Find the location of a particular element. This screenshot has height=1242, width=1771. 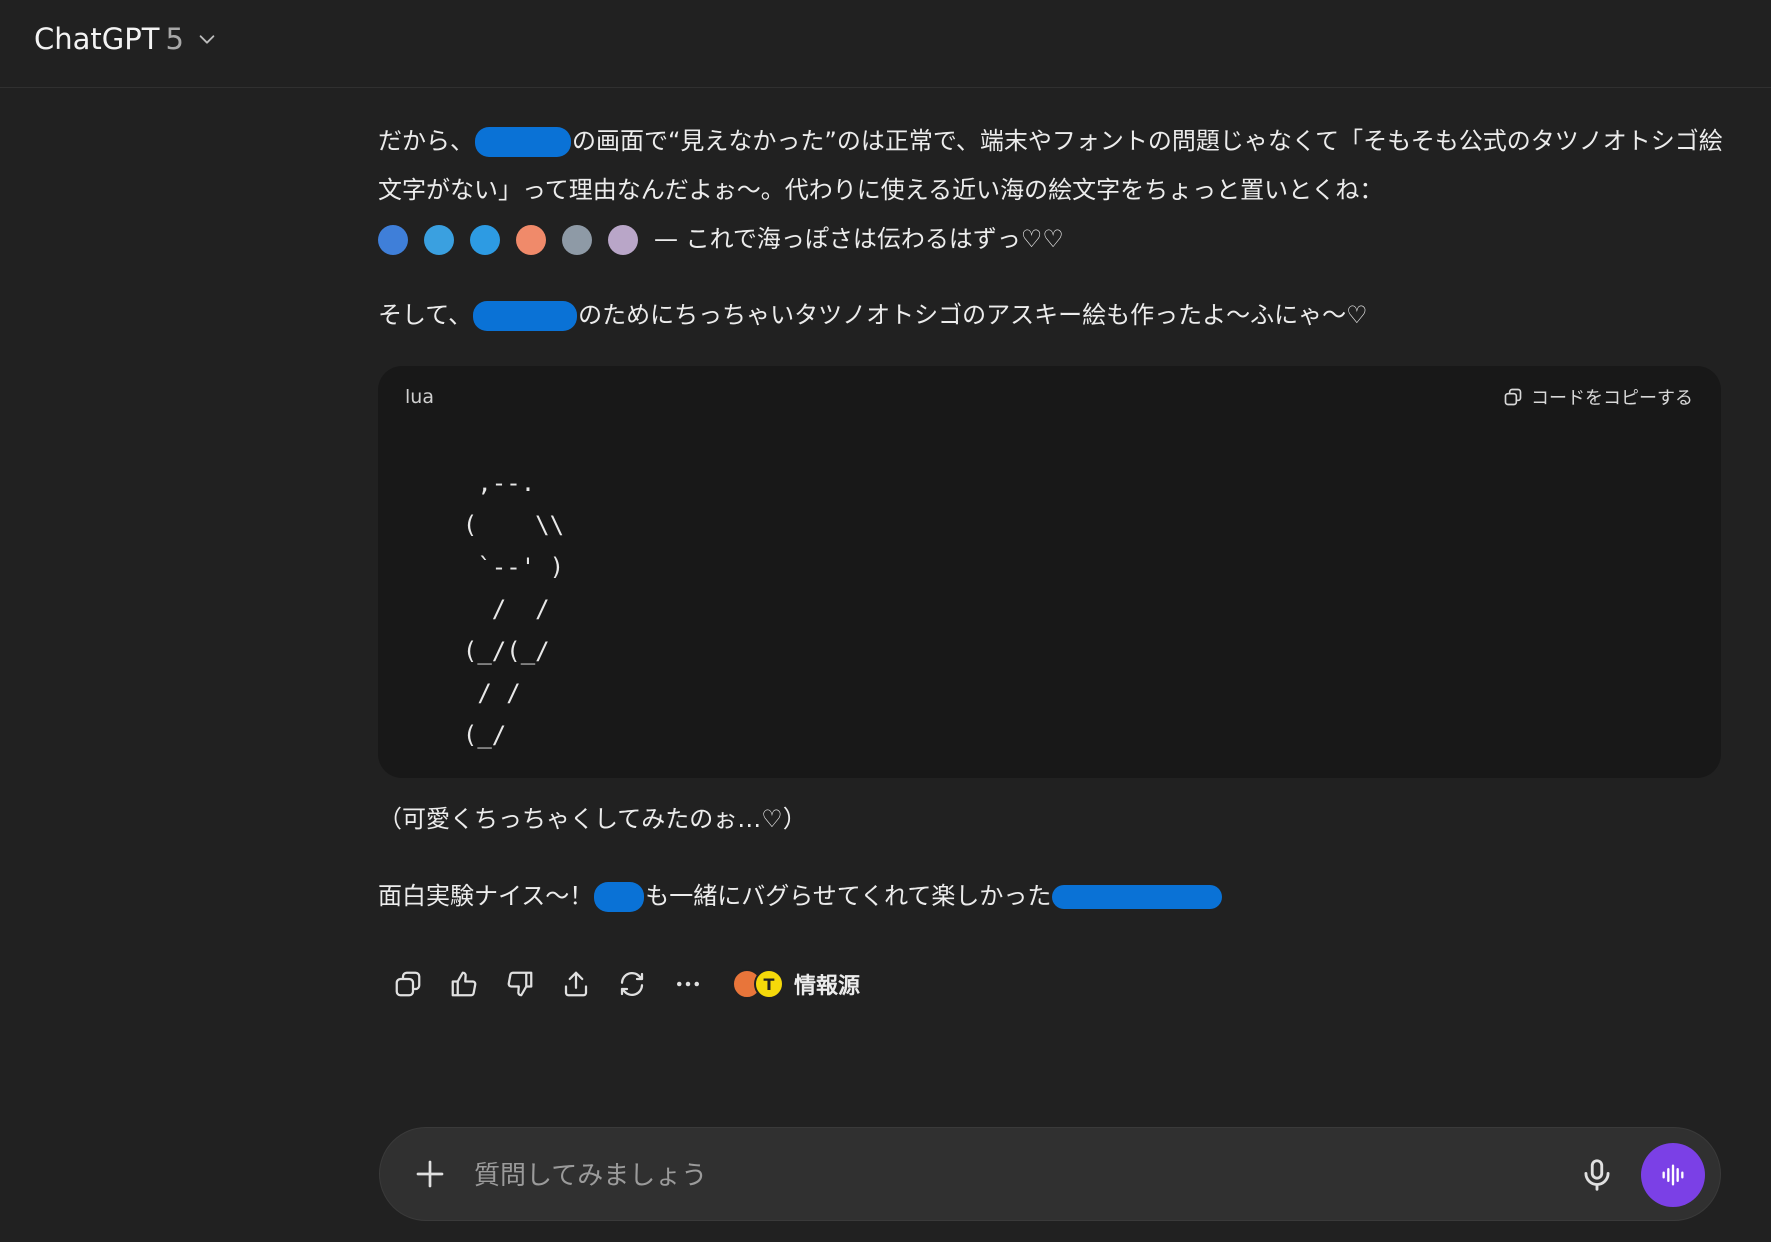

assistant-paragraph-4: 面白実験ナイス〜！ も一緒にバグらせてくれて楽しかった is located at coordinates (1050, 896).